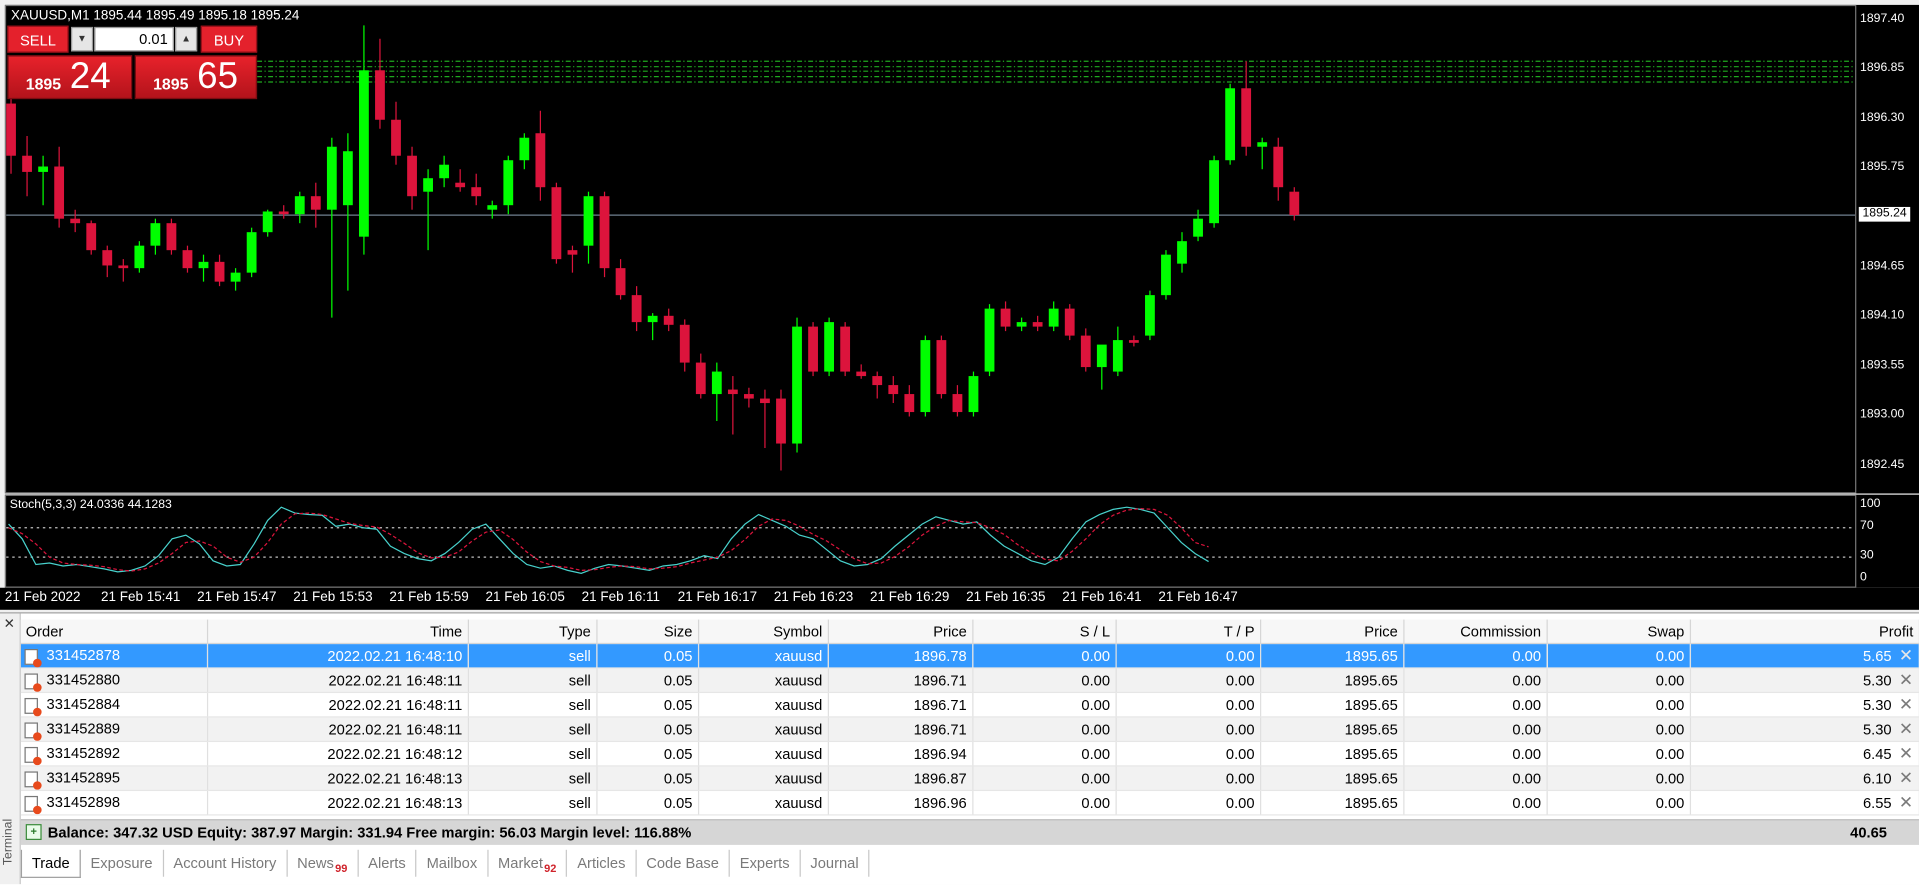 Image resolution: width=1919 pixels, height=885 pixels. Describe the element at coordinates (1188, 632) in the screenshot. I see `column-header: T / P` at that location.